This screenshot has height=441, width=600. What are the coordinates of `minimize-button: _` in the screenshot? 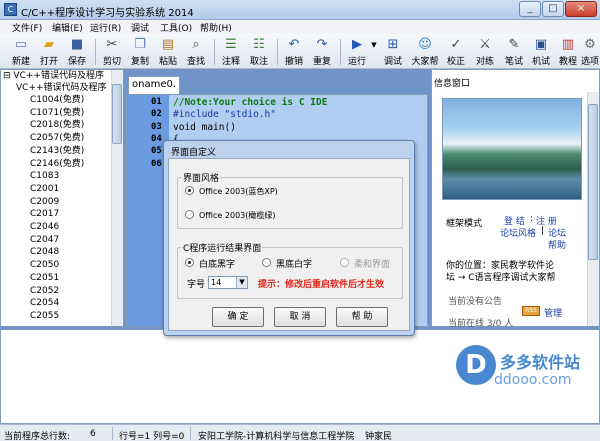 It's located at (530, 9).